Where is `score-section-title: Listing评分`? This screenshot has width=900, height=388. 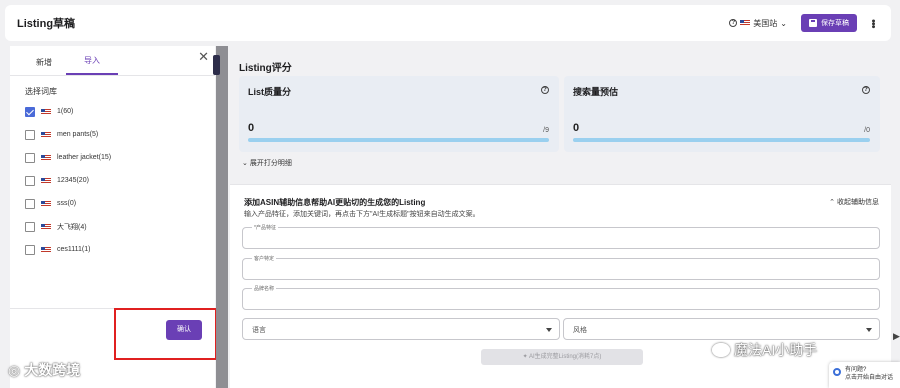
score-section-title: Listing评分 is located at coordinates (265, 68).